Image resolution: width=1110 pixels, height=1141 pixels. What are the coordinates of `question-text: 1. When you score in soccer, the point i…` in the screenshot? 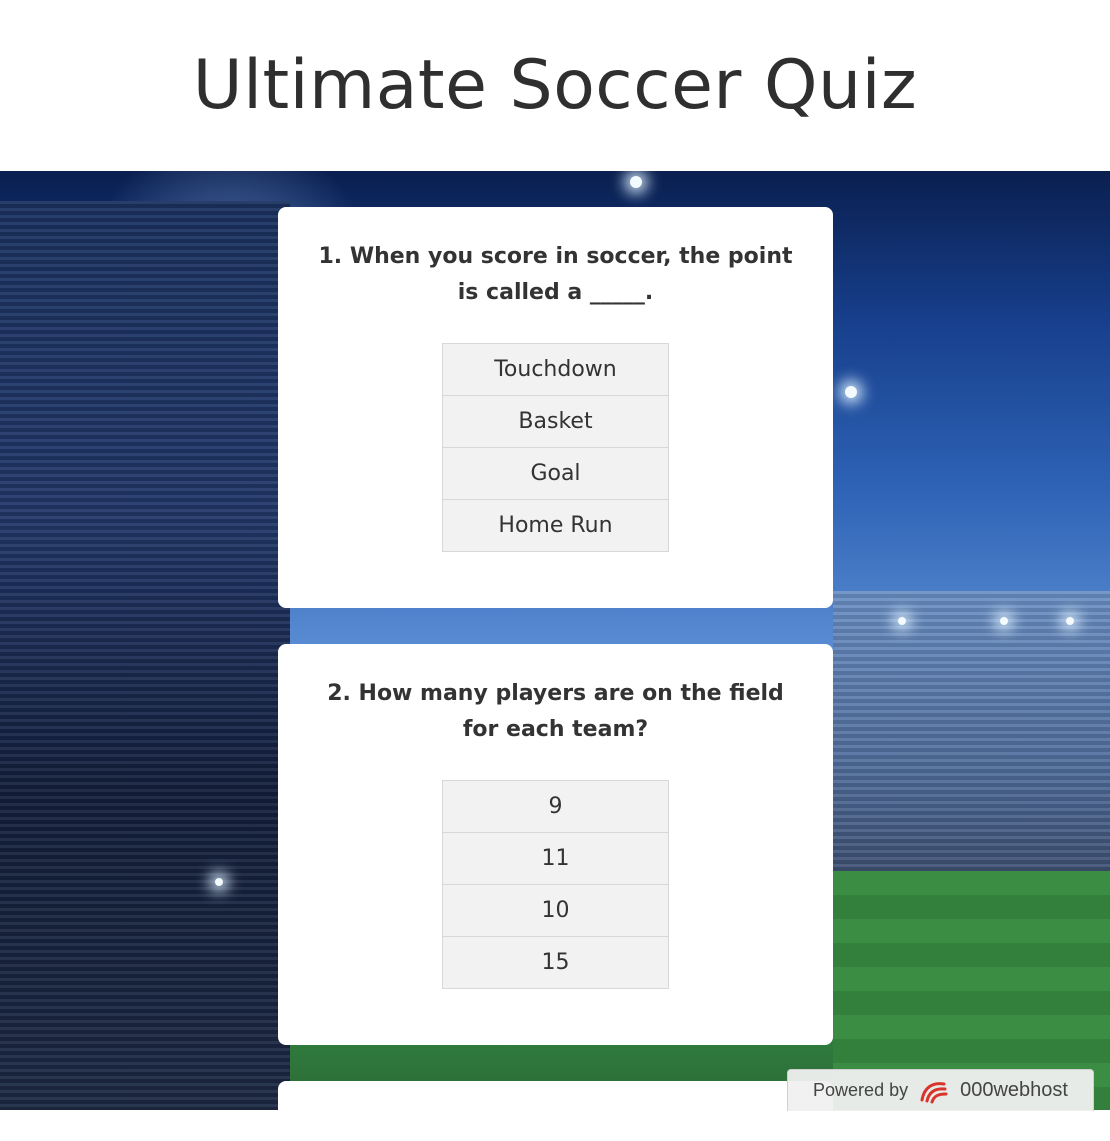 It's located at (555, 274).